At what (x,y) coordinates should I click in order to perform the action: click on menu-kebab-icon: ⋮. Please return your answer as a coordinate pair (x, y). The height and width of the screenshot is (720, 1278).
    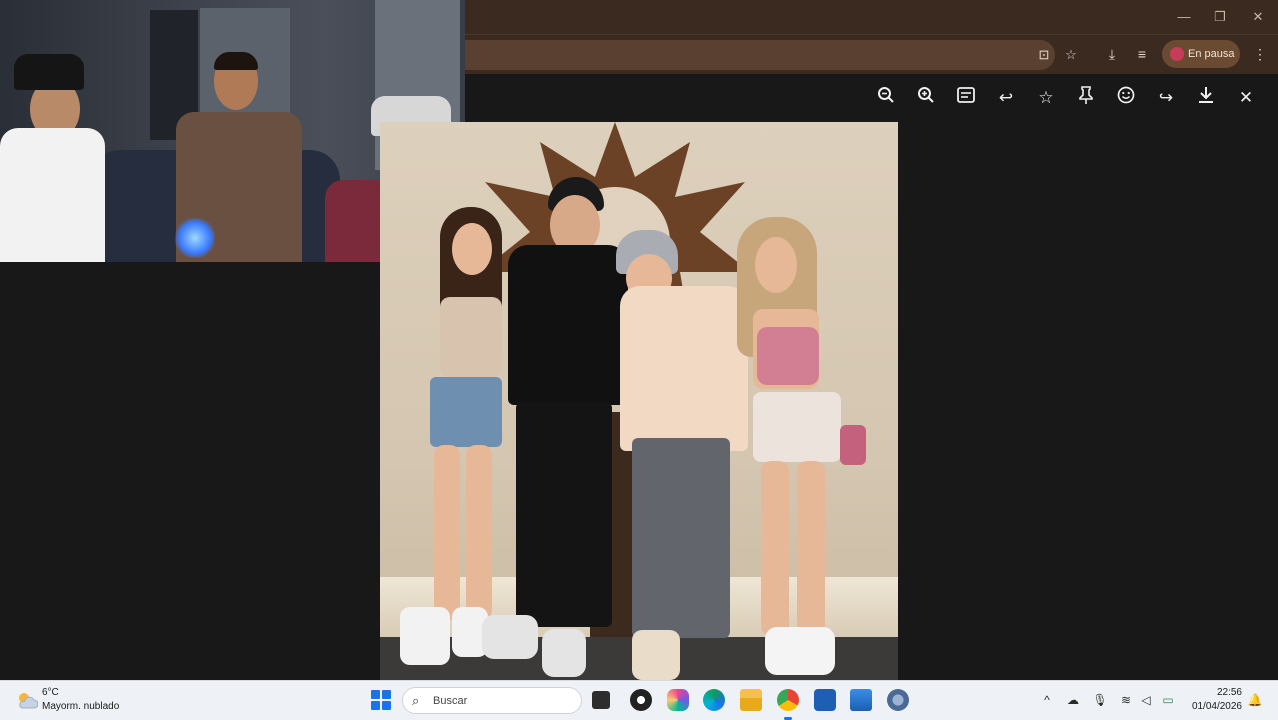
    Looking at the image, I should click on (1260, 54).